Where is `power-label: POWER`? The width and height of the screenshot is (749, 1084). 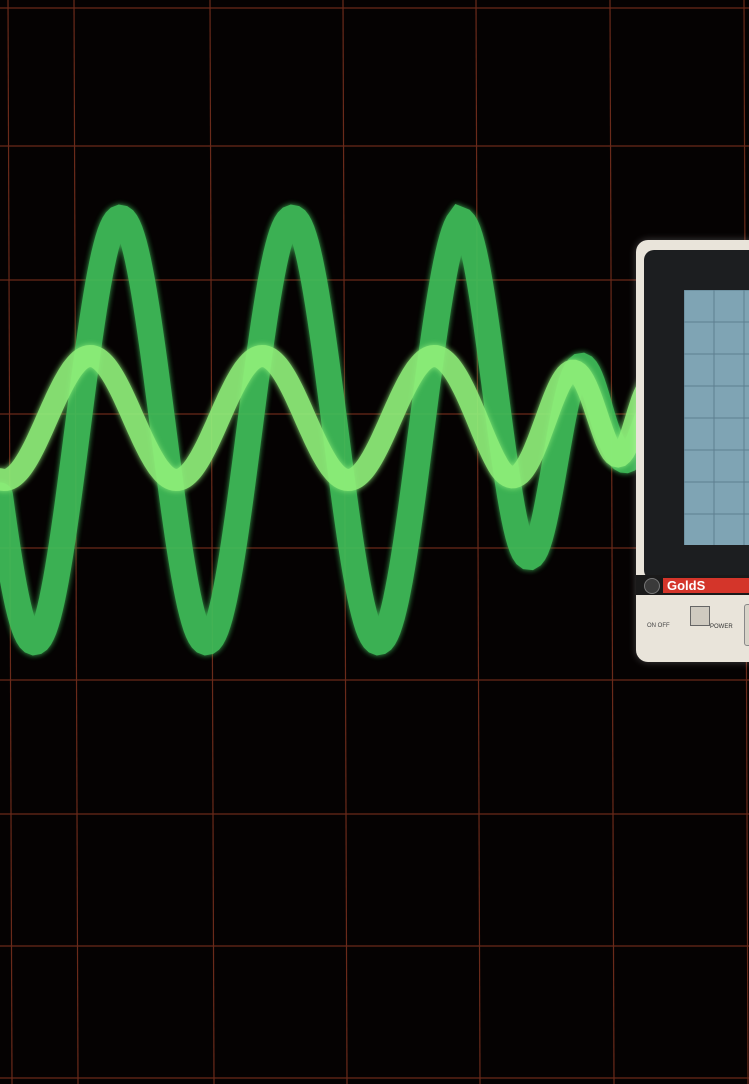 power-label: POWER is located at coordinates (721, 627).